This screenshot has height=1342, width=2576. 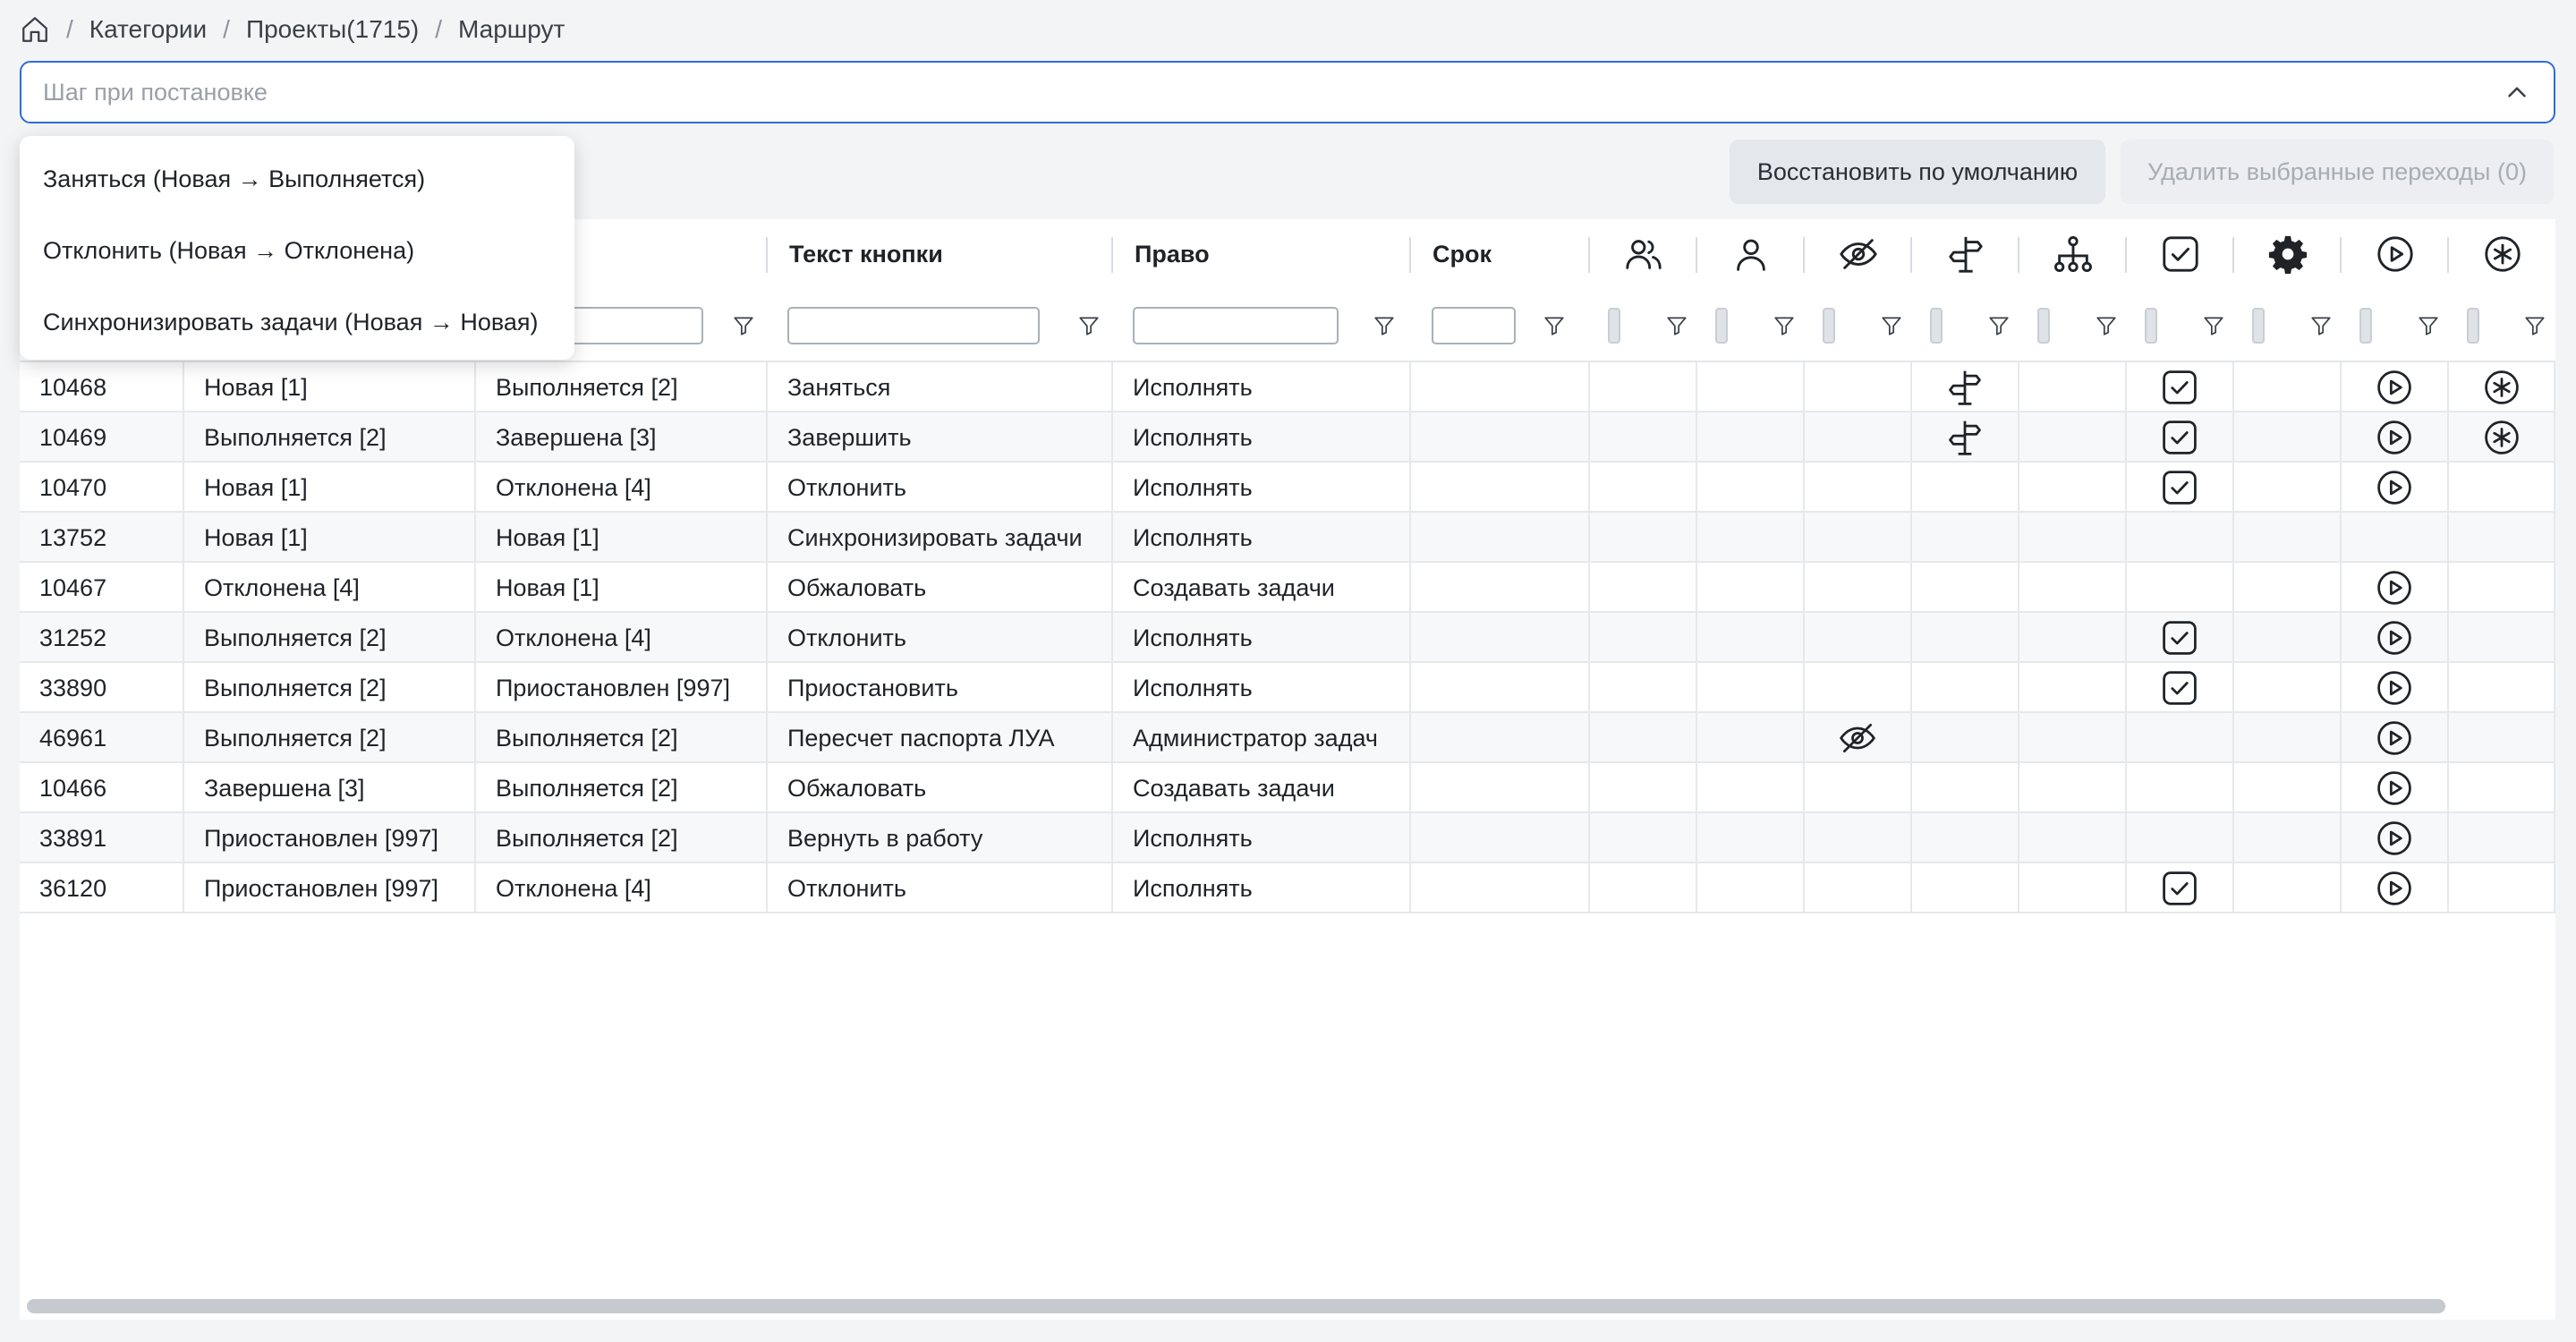 What do you see at coordinates (2258, 326) in the screenshot?
I see `filter-gear-toggle` at bounding box center [2258, 326].